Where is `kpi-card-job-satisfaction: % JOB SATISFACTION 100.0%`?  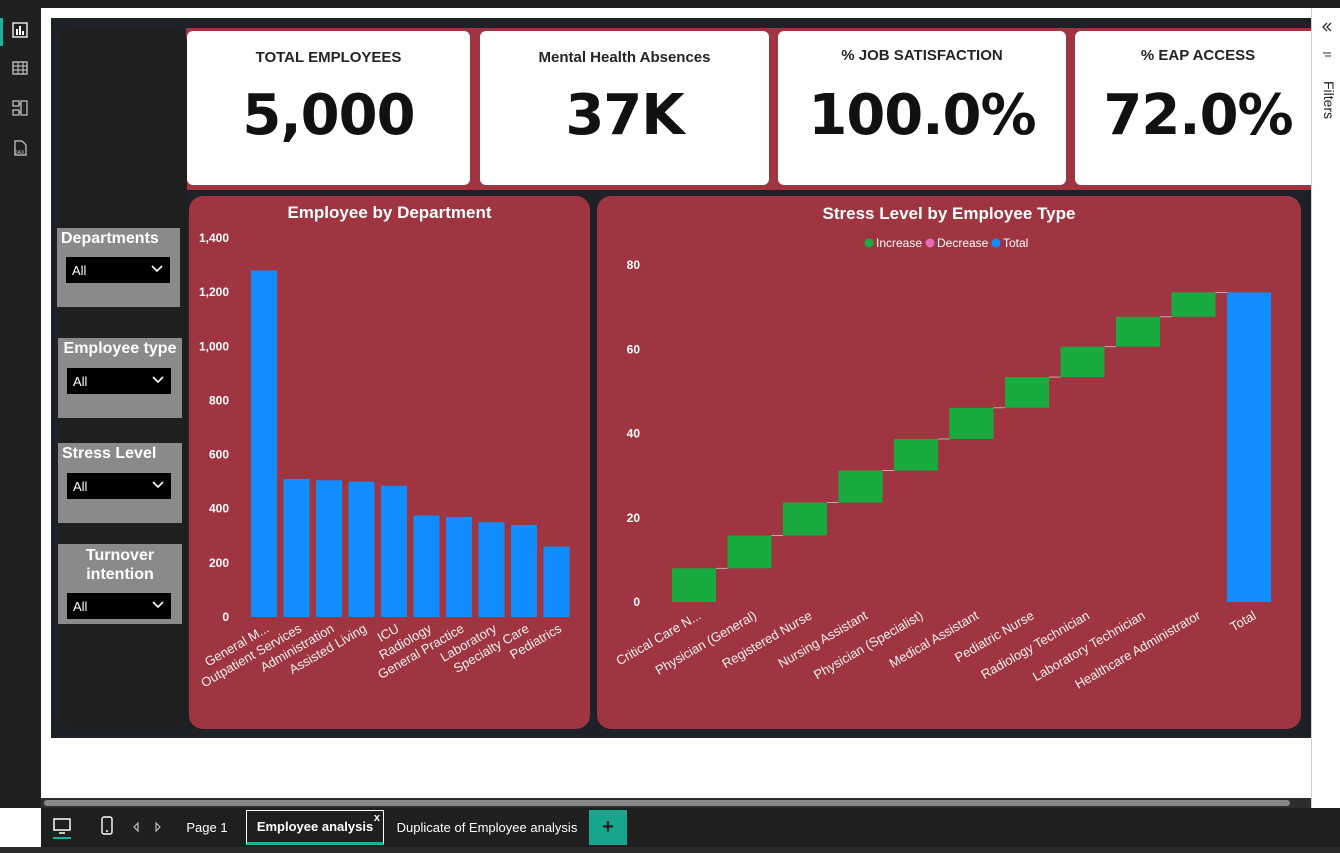 kpi-card-job-satisfaction: % JOB SATISFACTION 100.0% is located at coordinates (922, 108).